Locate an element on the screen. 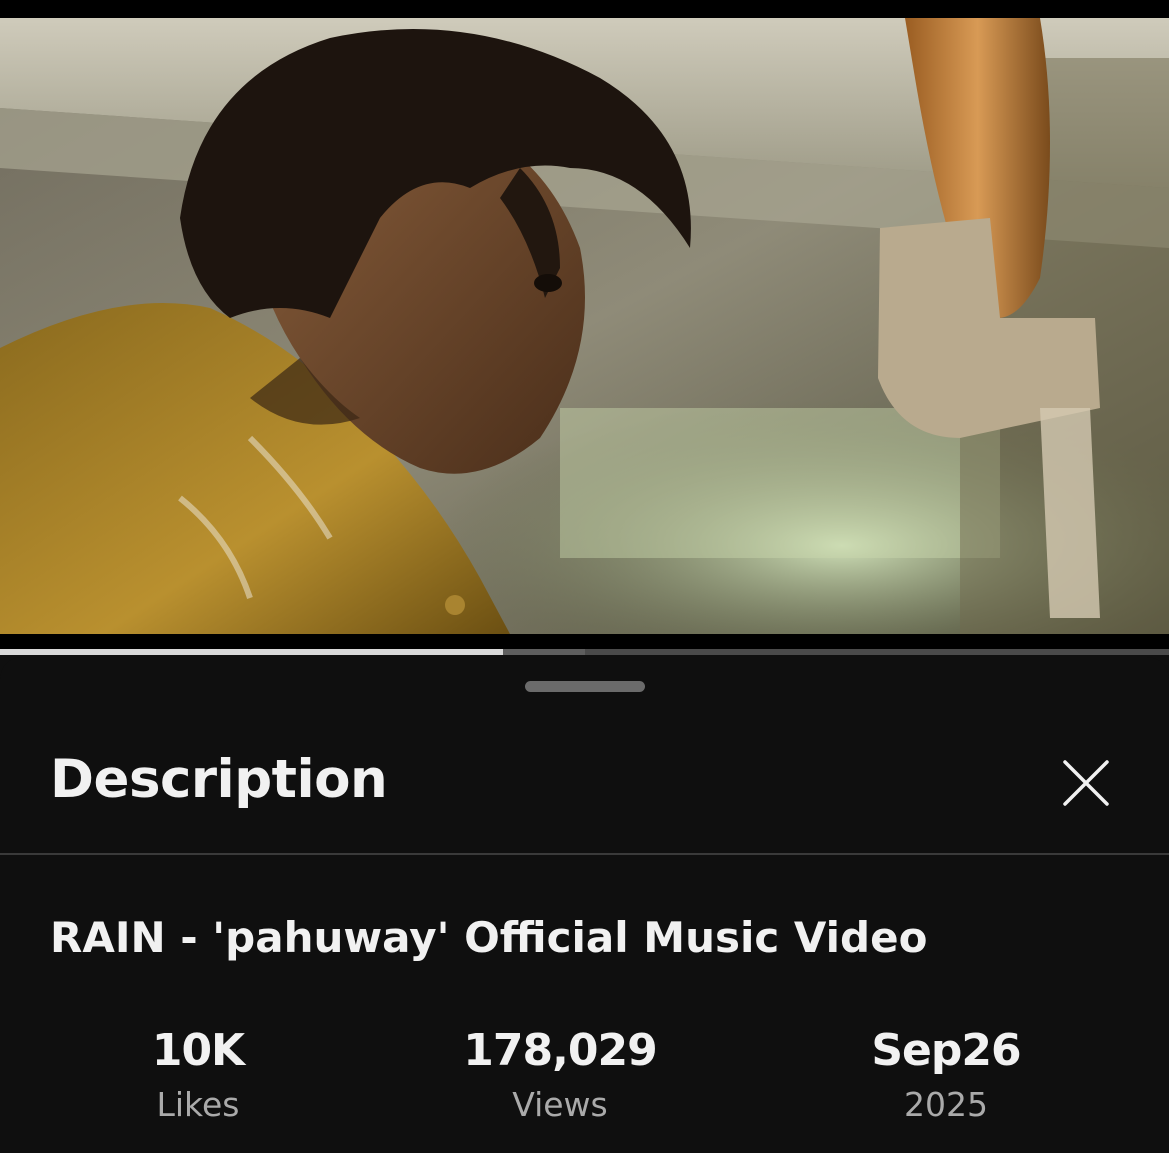 Image resolution: width=1169 pixels, height=1153 pixels. video-title: RAIN - 'pahuway' Official Music Video is located at coordinates (489, 937).